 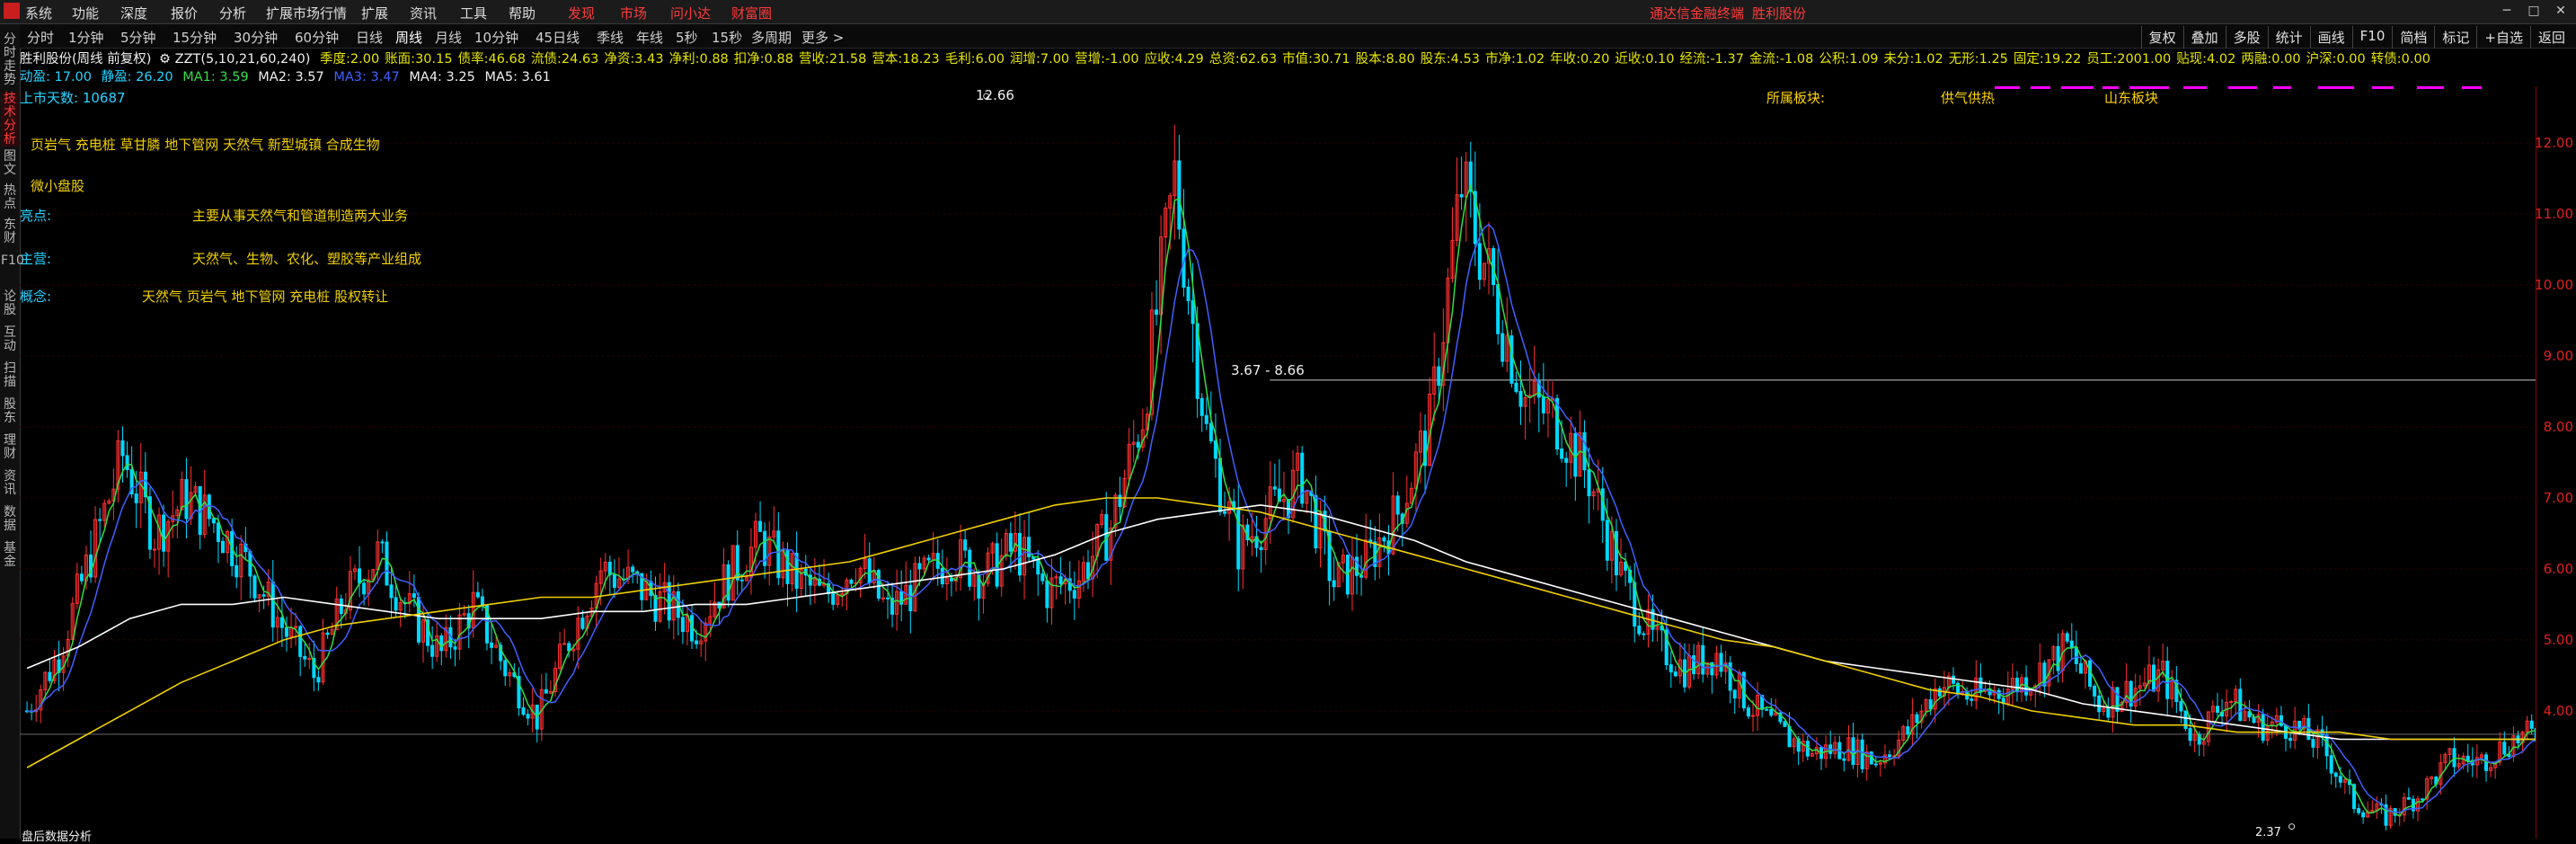 What do you see at coordinates (38, 13) in the screenshot?
I see `menu-system: 系统` at bounding box center [38, 13].